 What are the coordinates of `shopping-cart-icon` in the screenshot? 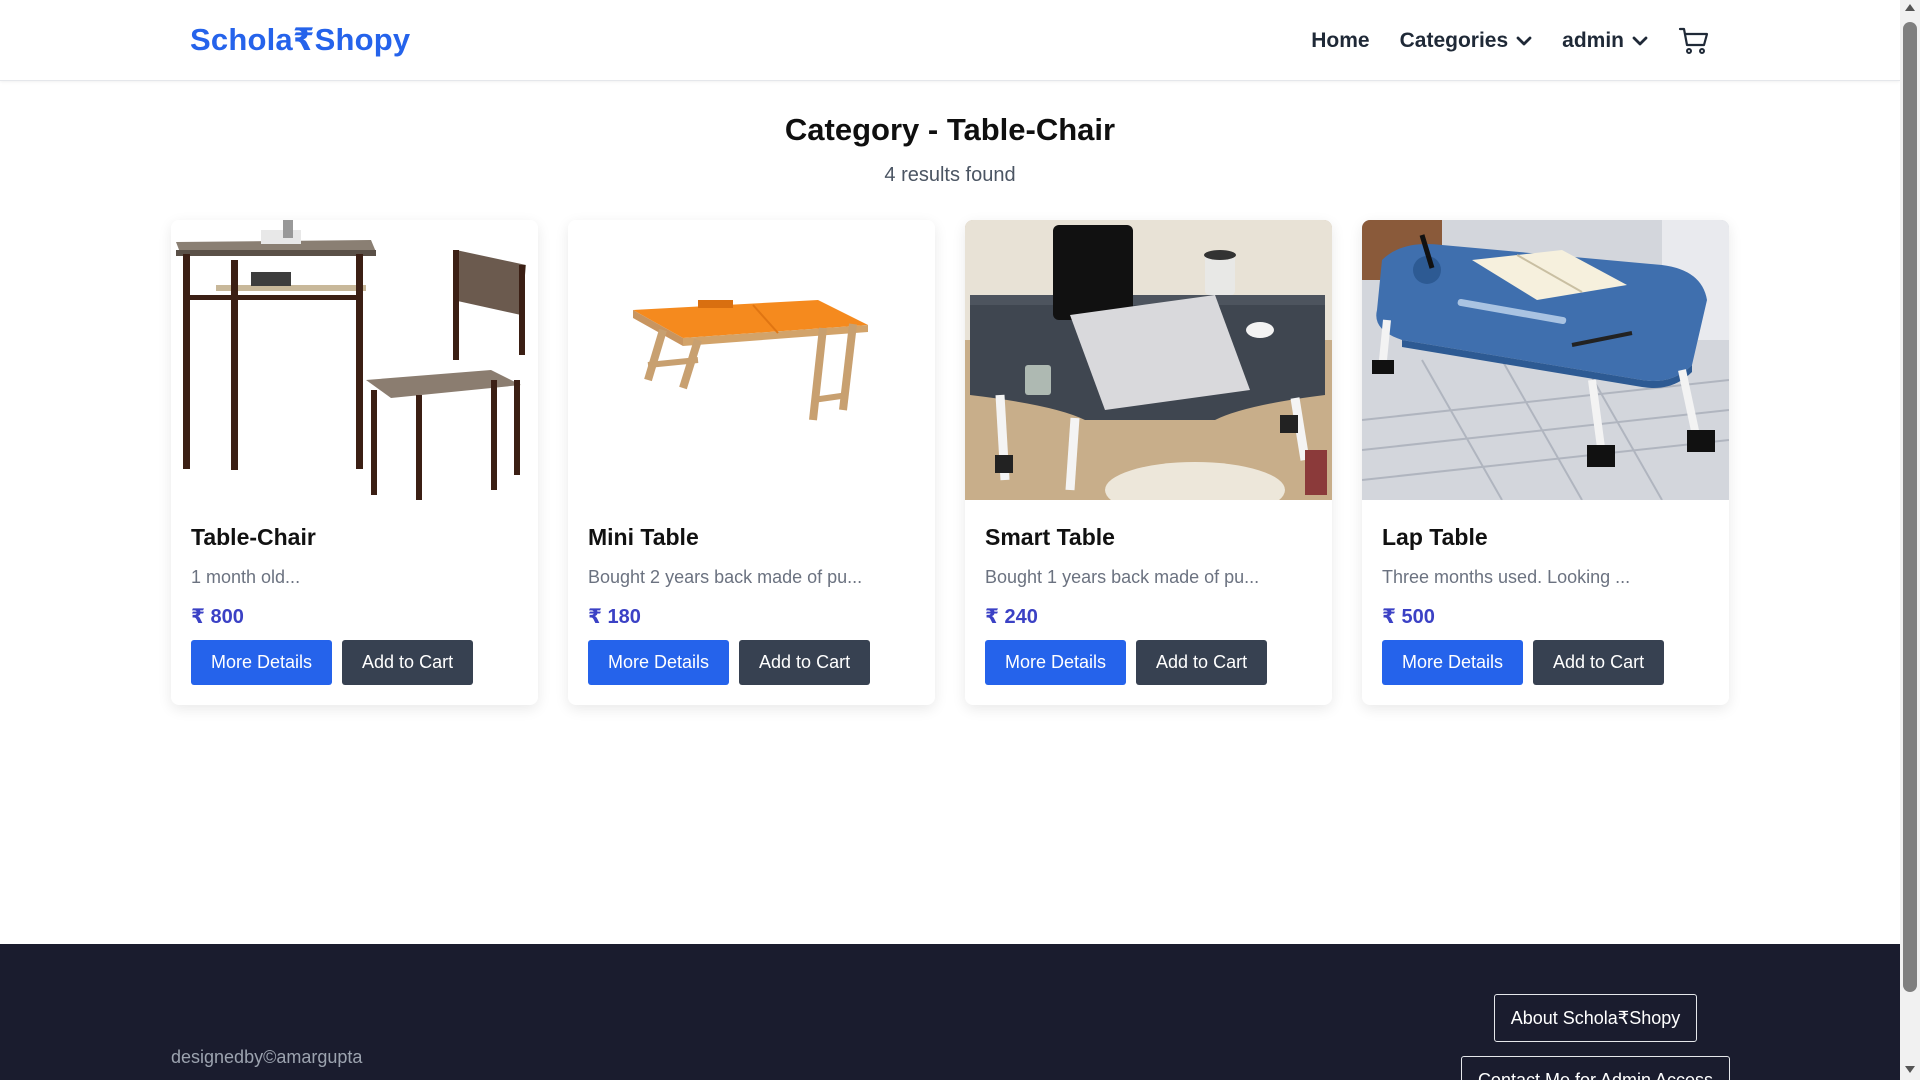 It's located at (1694, 41).